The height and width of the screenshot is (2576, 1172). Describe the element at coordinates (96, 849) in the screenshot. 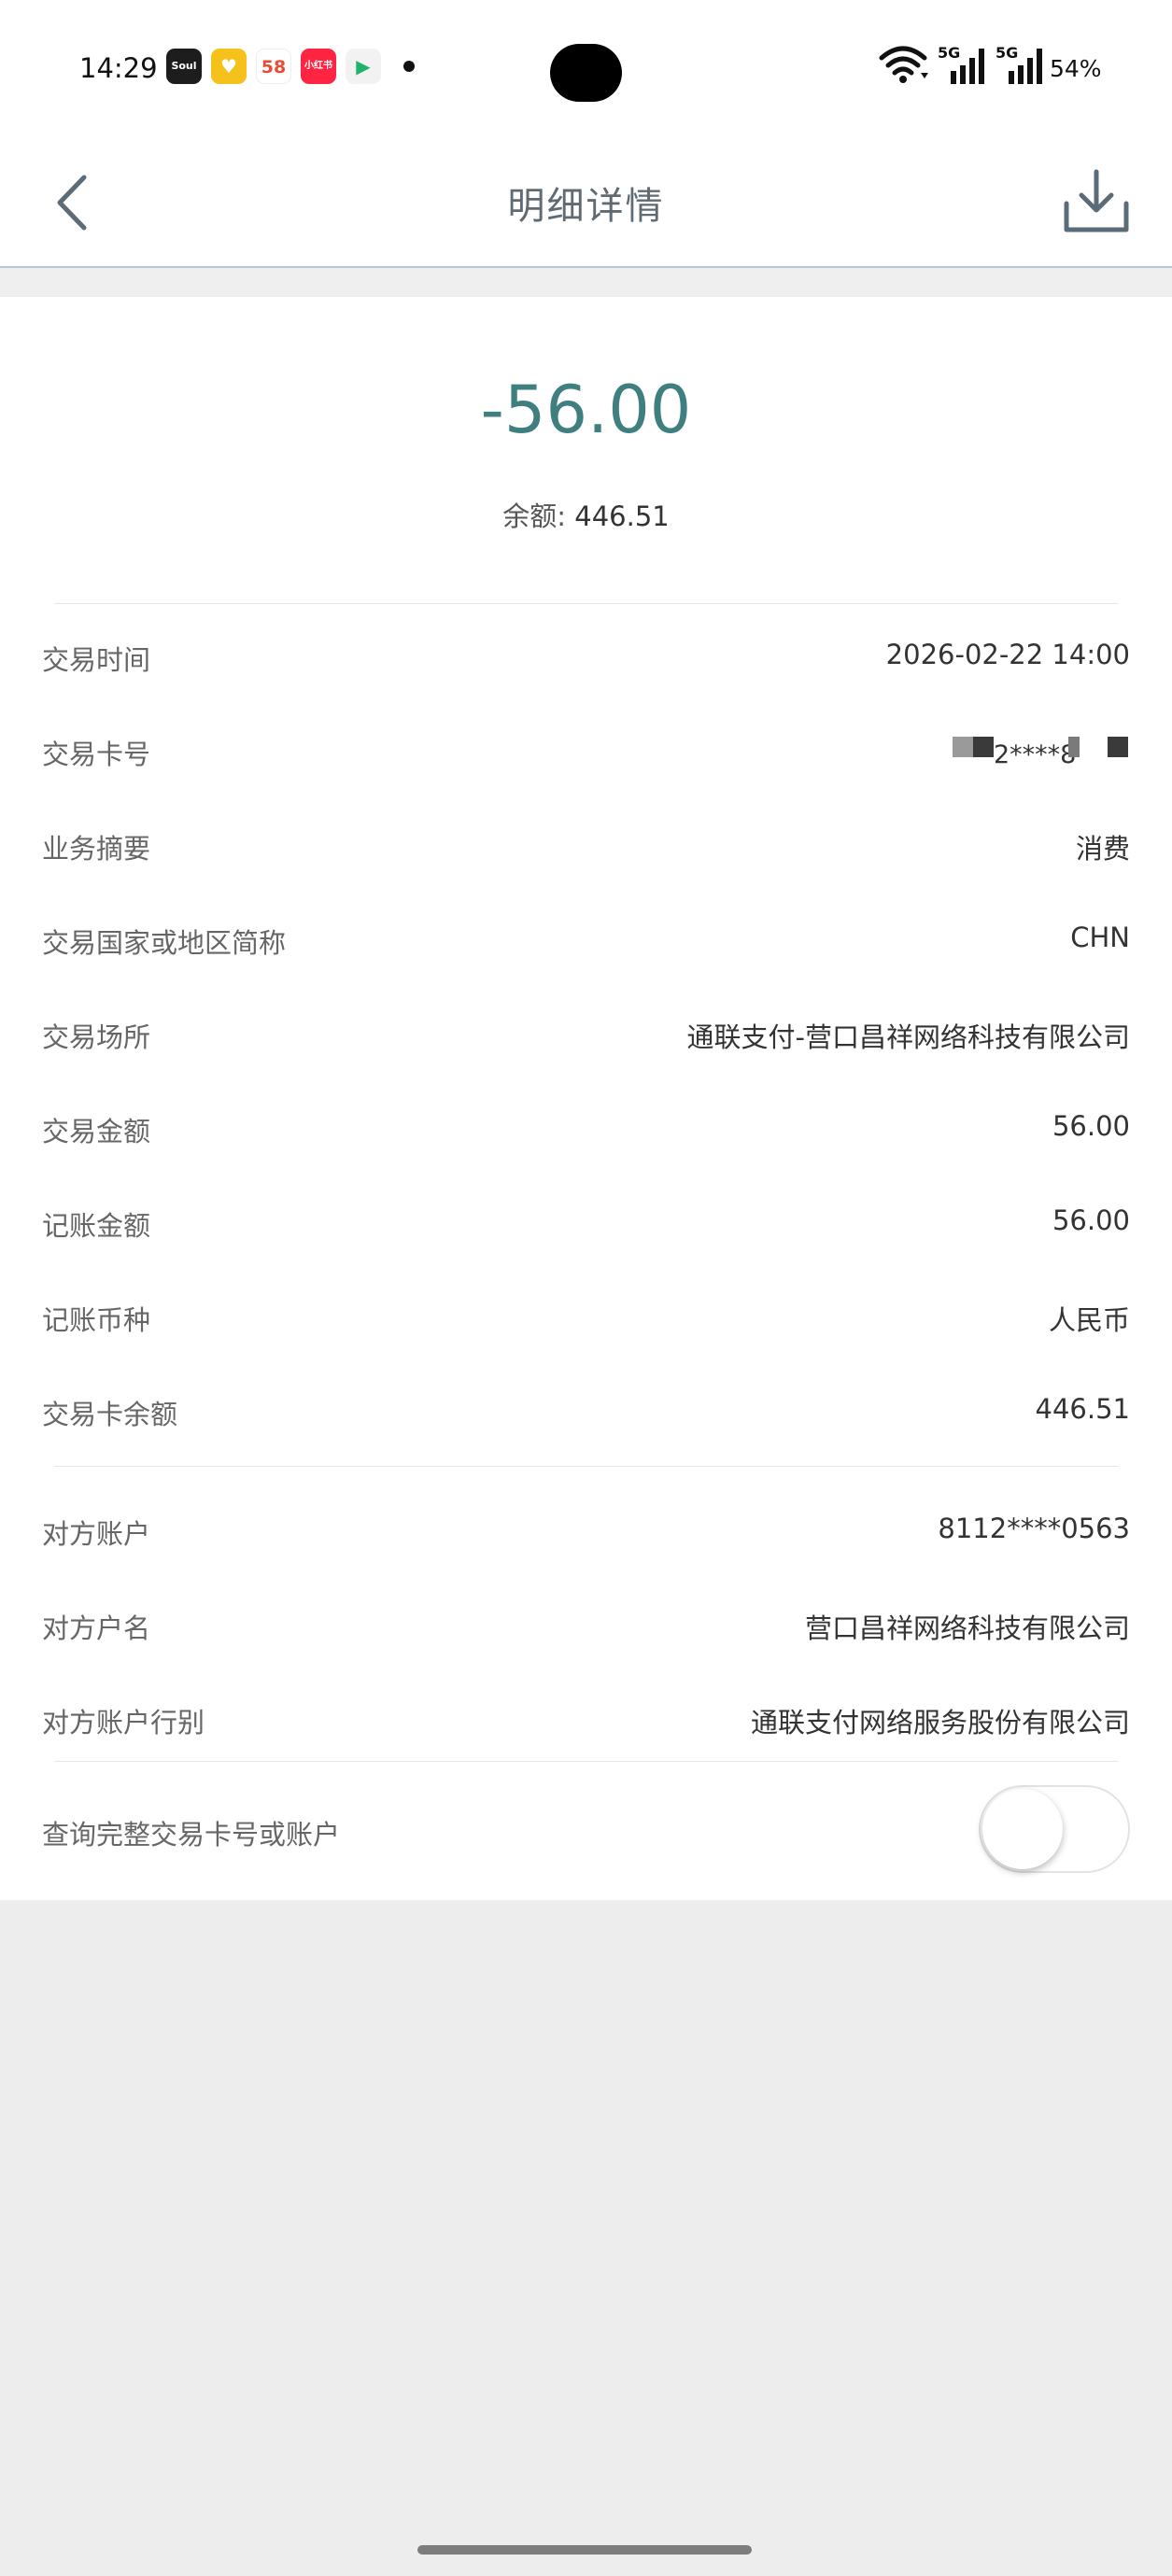

I see `detail-label: 业务摘要` at that location.